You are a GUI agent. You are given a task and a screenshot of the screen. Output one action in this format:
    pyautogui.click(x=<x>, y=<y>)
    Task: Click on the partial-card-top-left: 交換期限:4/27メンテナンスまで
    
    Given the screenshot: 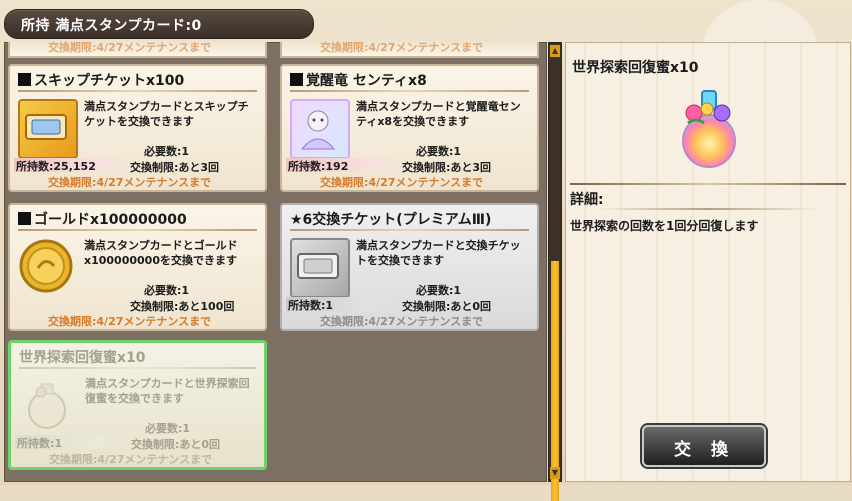 What is the action you would take?
    pyautogui.click(x=137, y=49)
    